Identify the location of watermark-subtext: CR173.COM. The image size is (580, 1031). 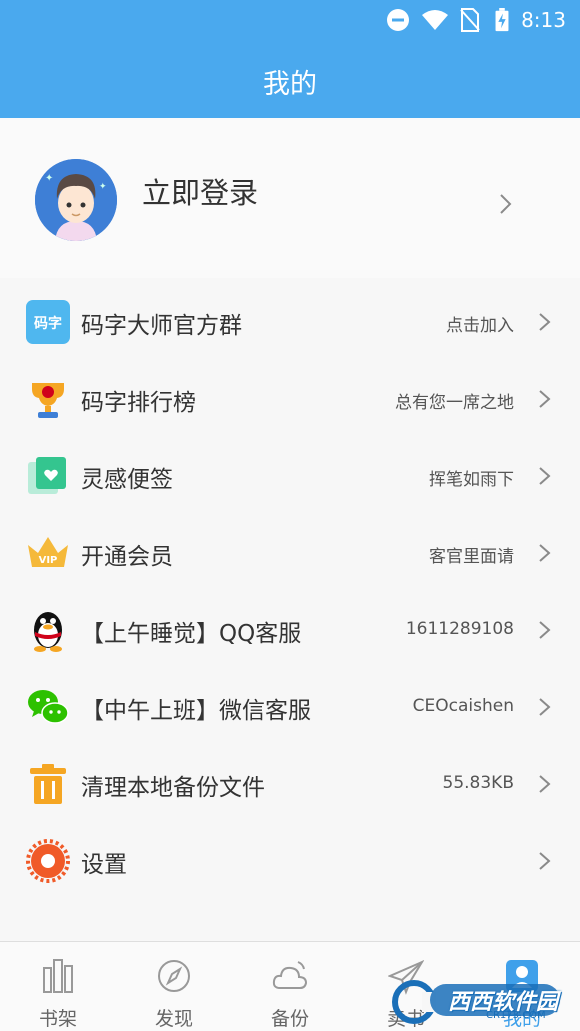
(516, 1015).